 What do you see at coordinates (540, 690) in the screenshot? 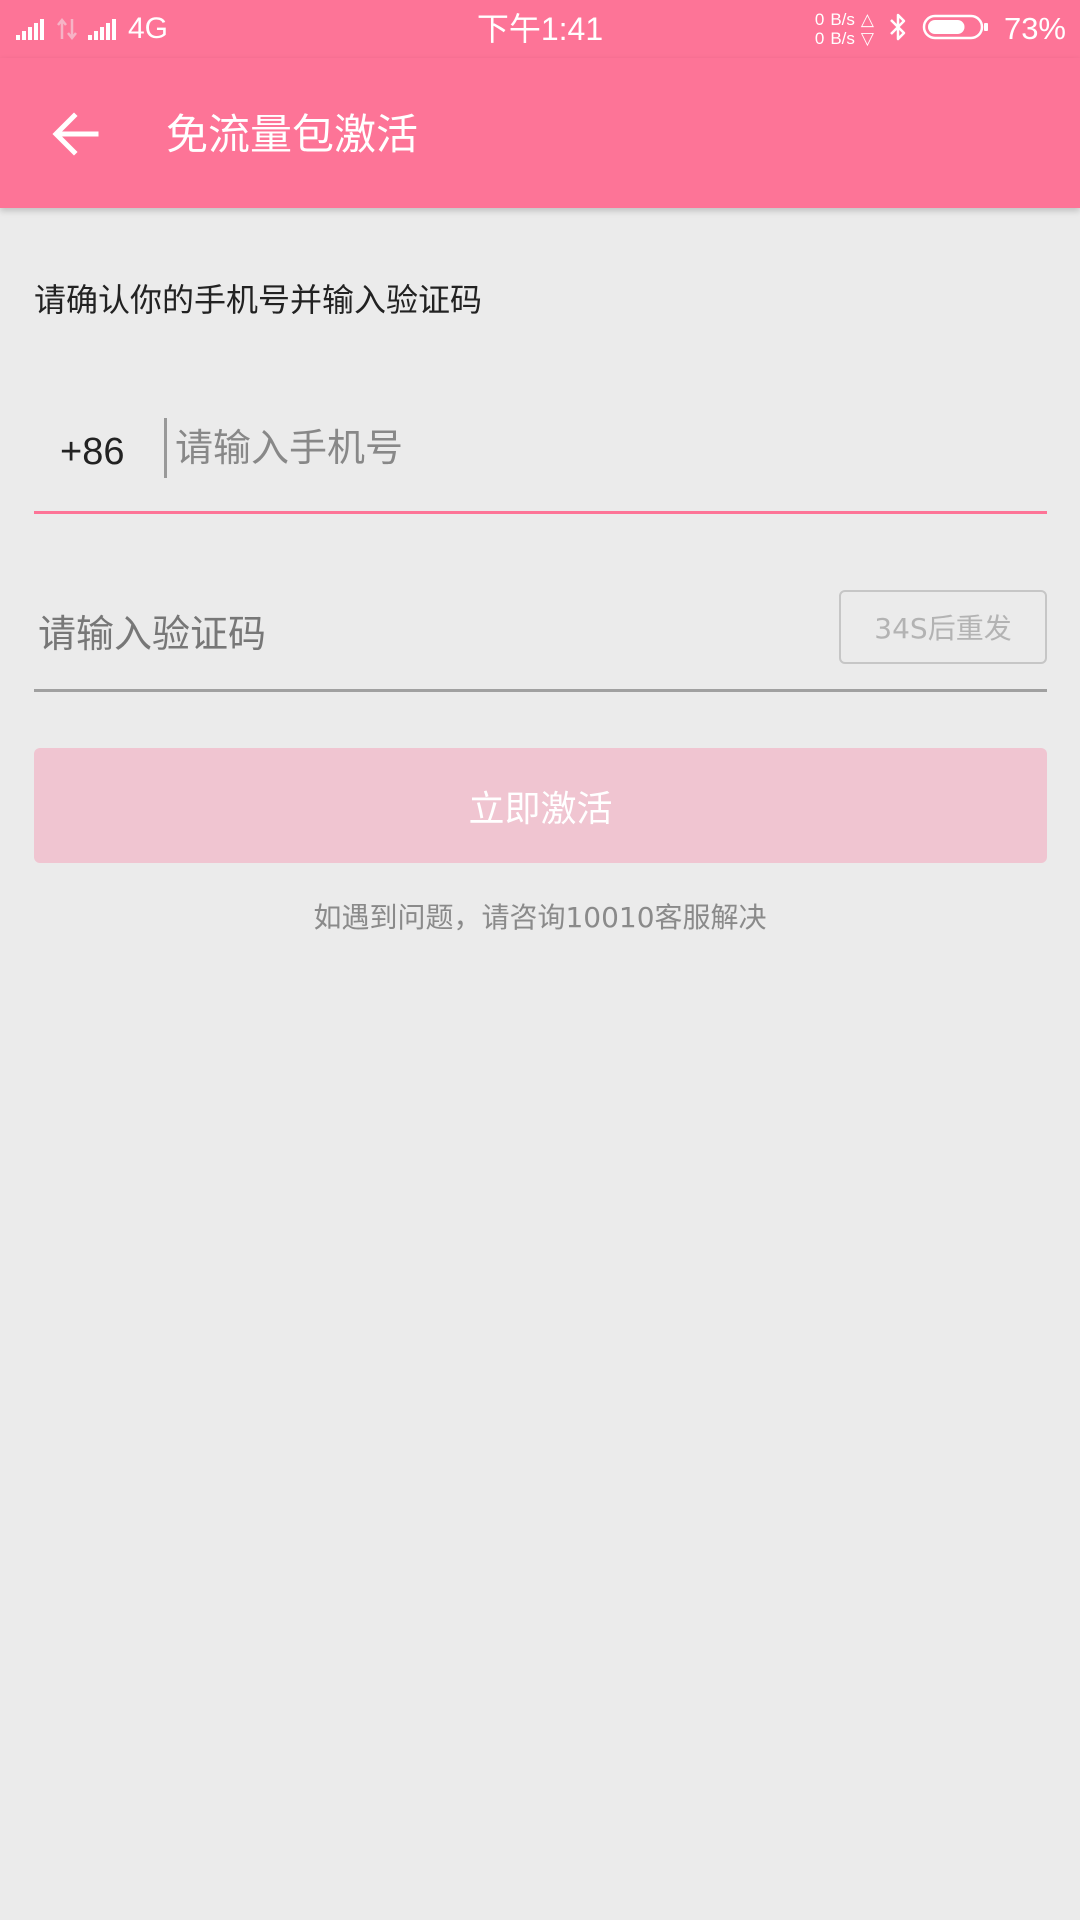
I see `code-underline` at bounding box center [540, 690].